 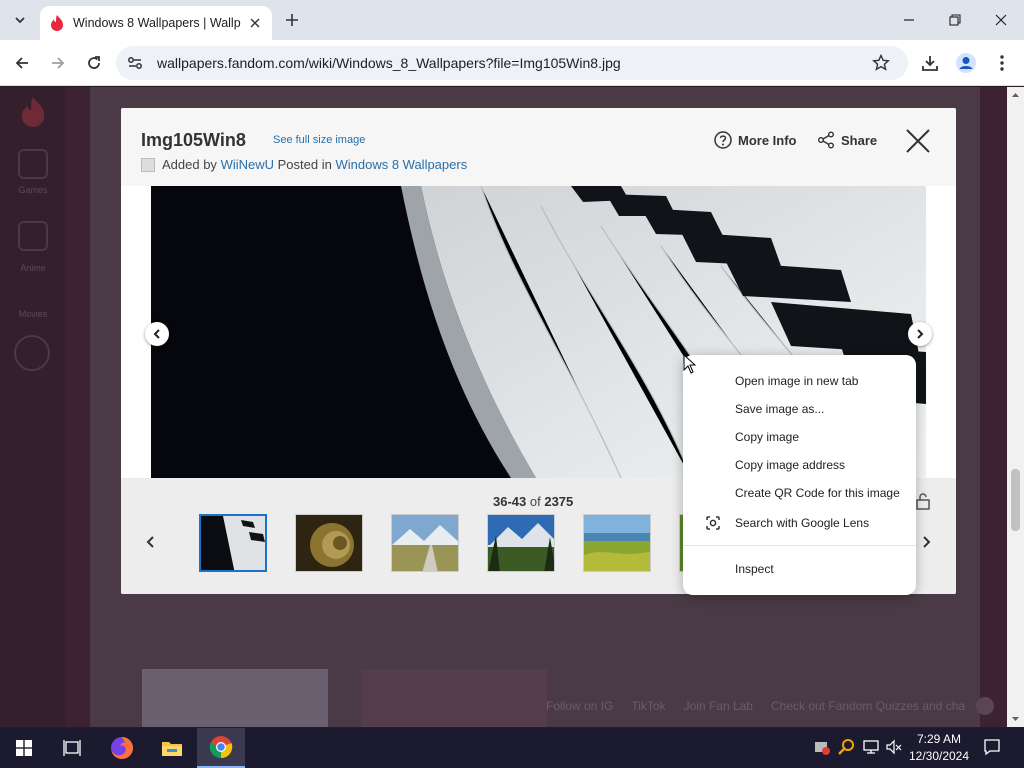 What do you see at coordinates (425, 543) in the screenshot?
I see `thumbnail-mountain-road` at bounding box center [425, 543].